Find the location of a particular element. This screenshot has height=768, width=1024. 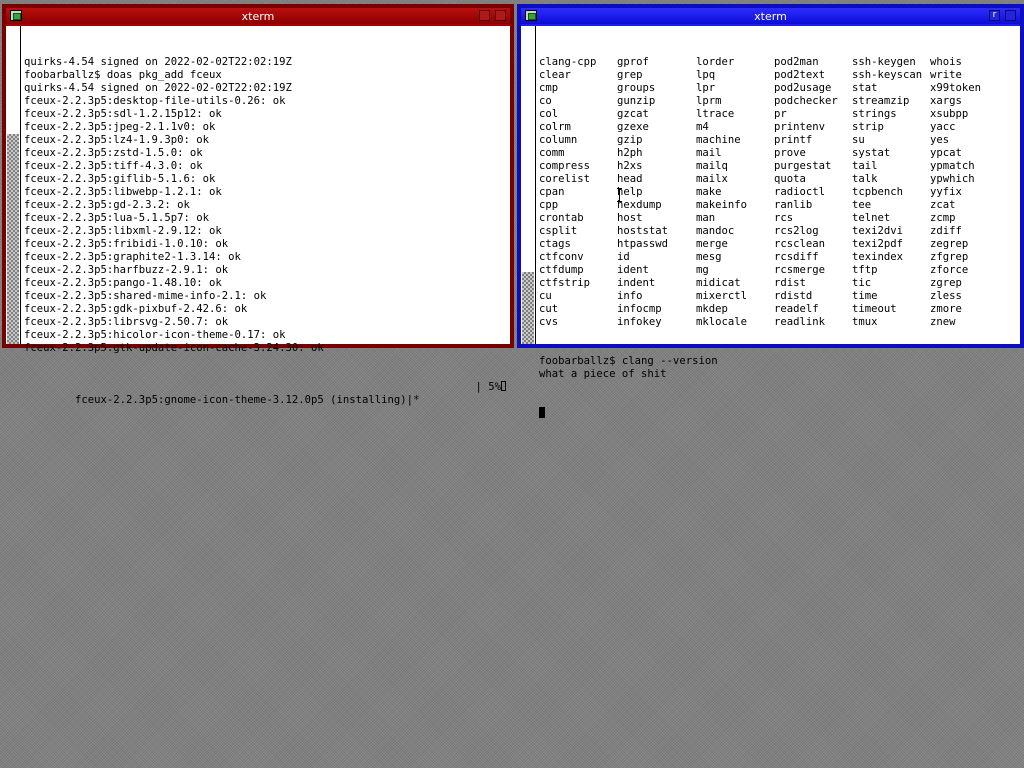

command-name: compress is located at coordinates (565, 166).